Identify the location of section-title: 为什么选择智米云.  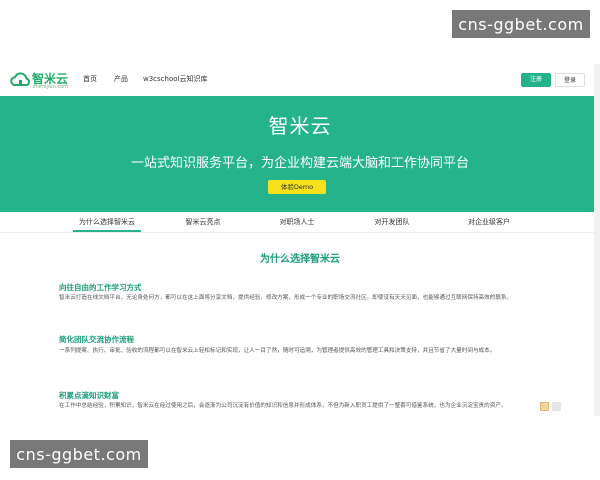
(300, 259).